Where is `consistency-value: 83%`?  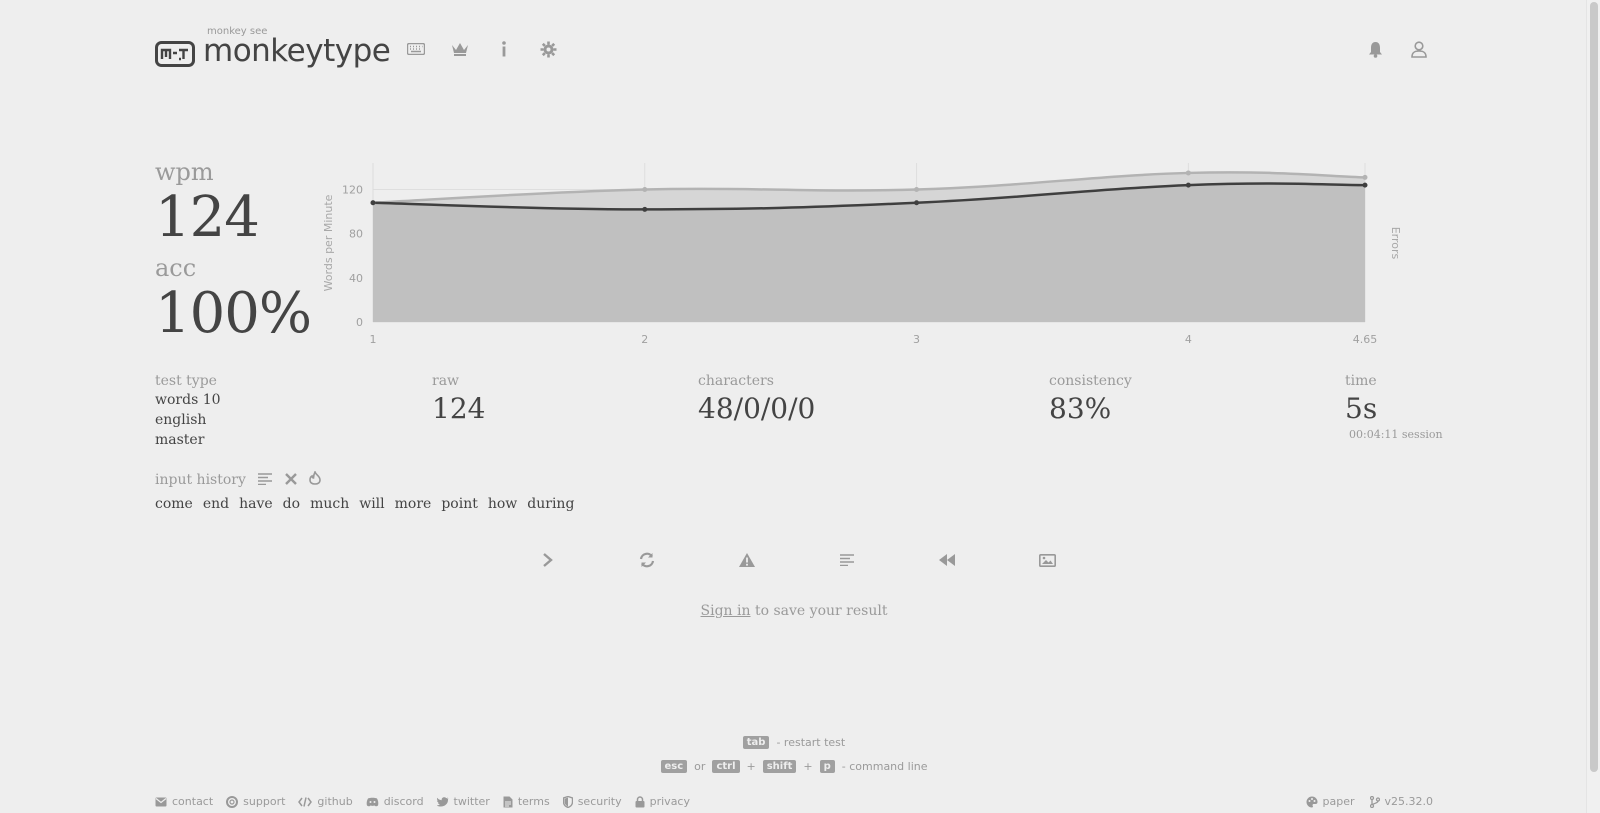
consistency-value: 83% is located at coordinates (1090, 409).